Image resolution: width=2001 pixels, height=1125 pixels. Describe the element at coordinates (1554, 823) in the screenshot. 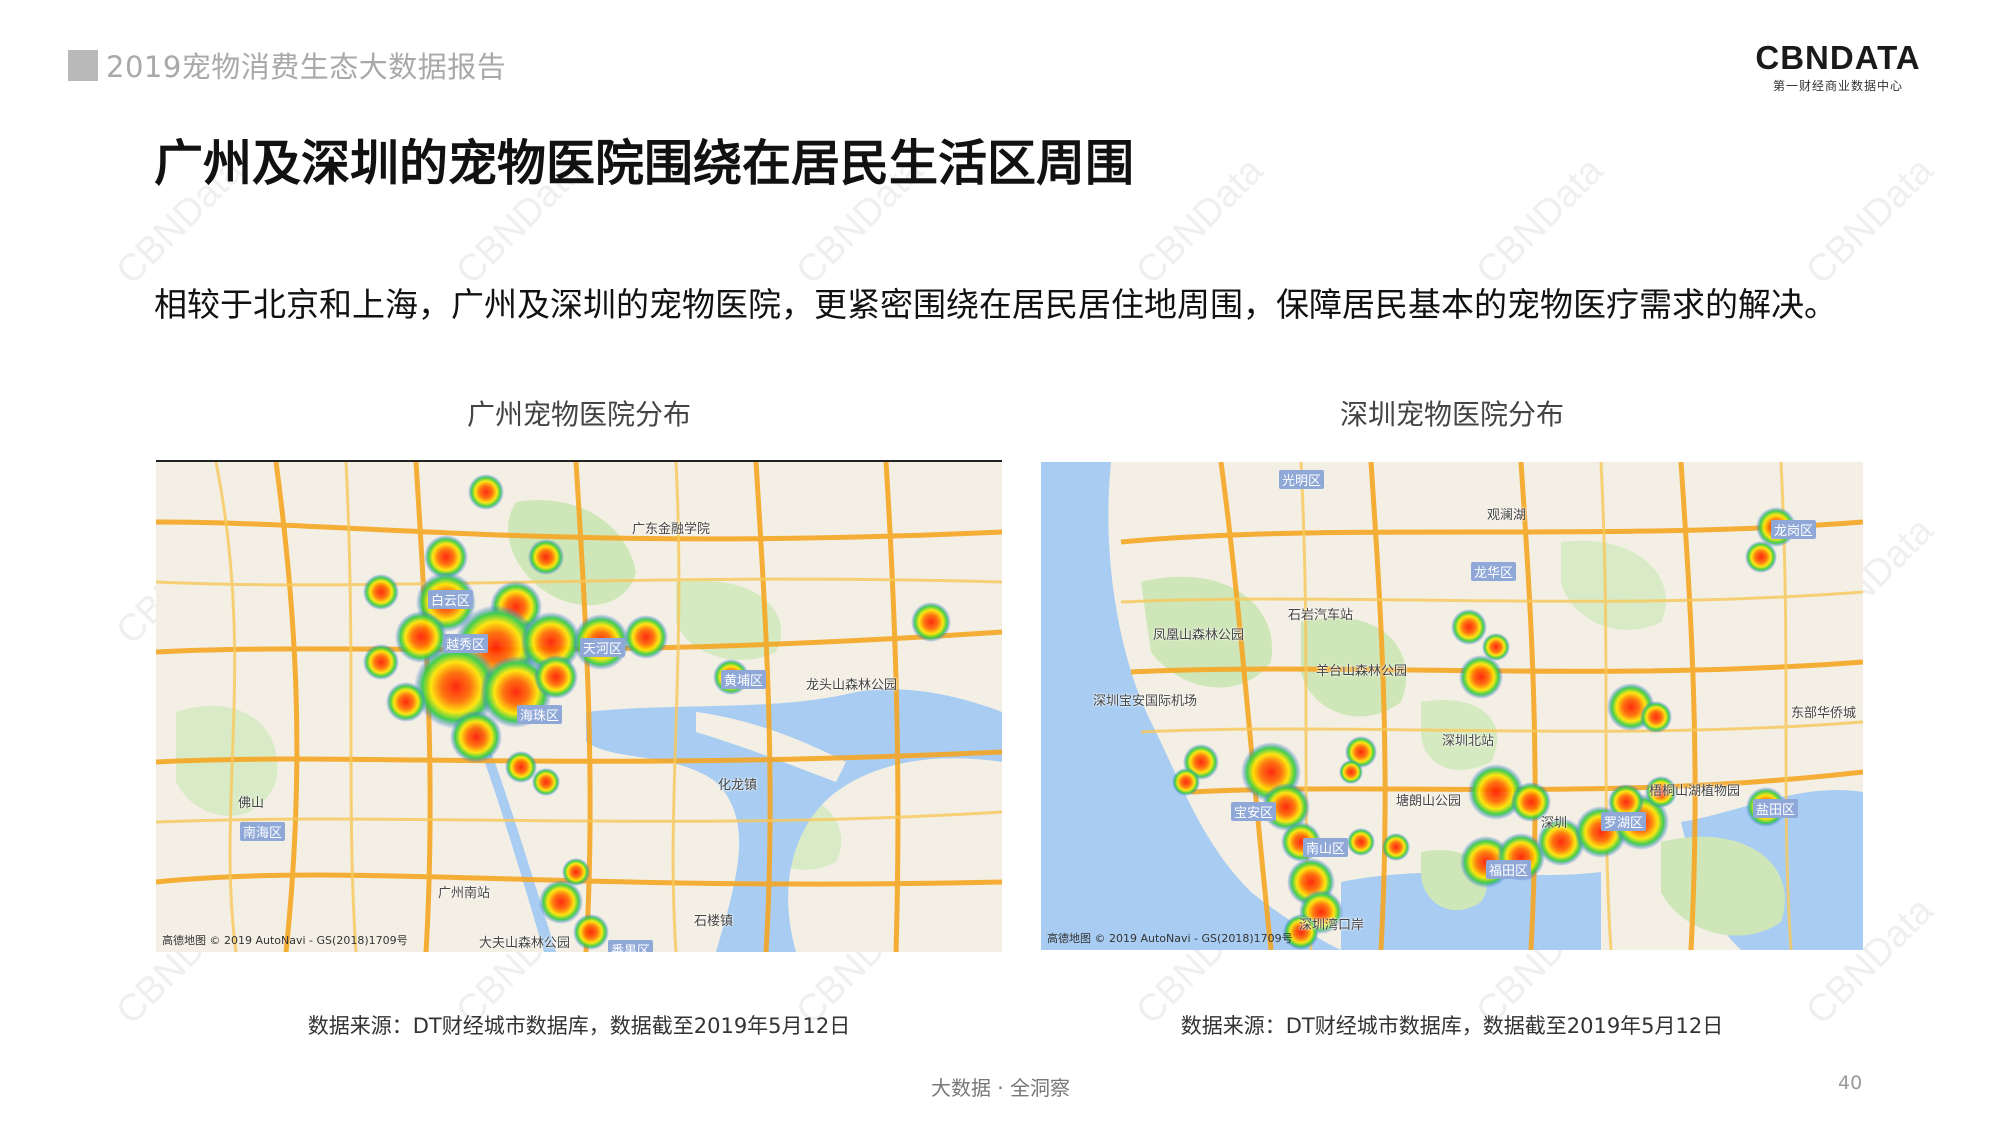

I see `map-place-label: 深圳` at that location.